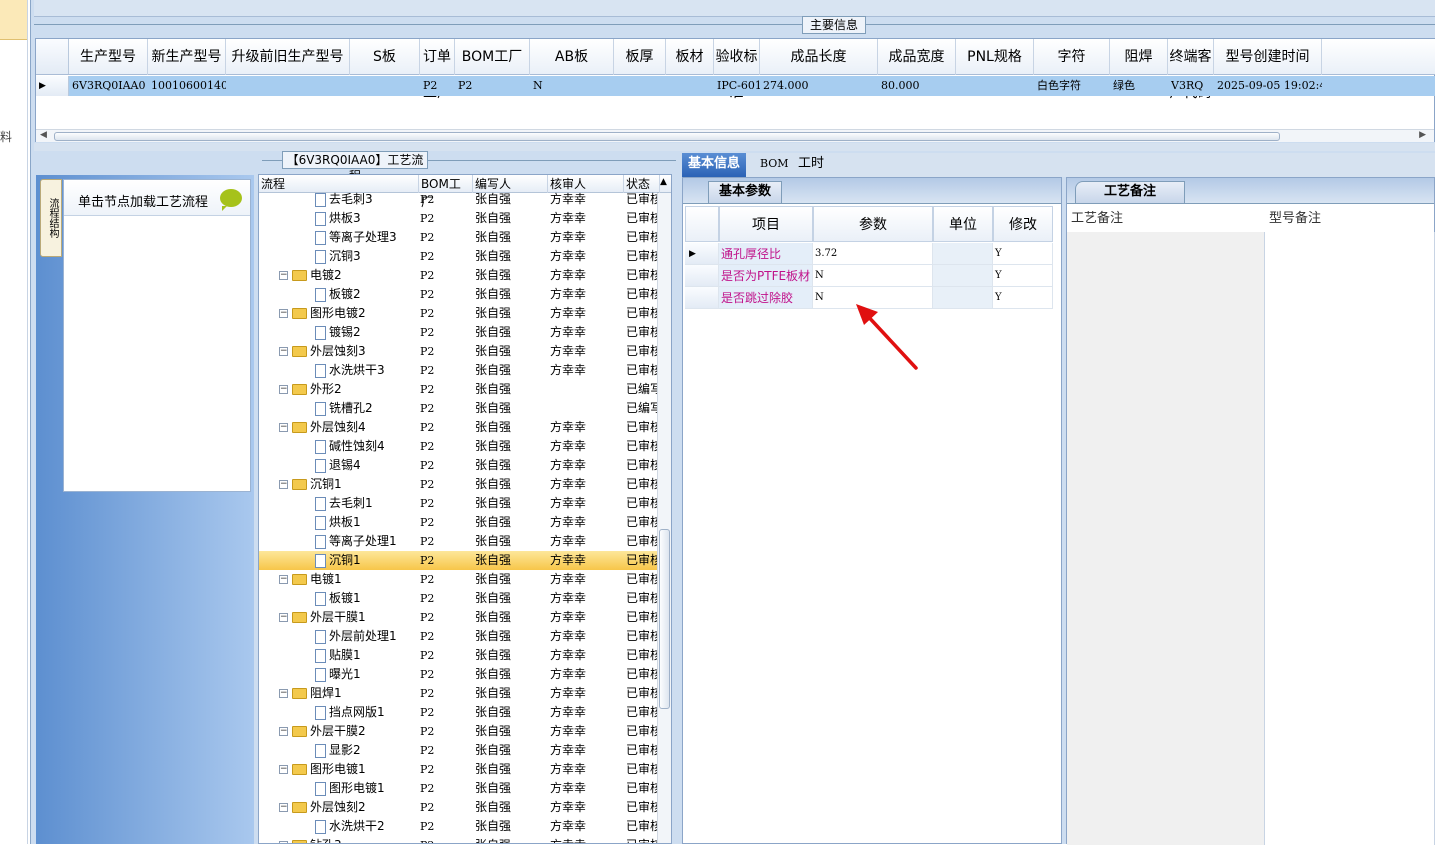 The image size is (1435, 845). Describe the element at coordinates (873, 224) in the screenshot. I see `params-col-header: 参数` at that location.